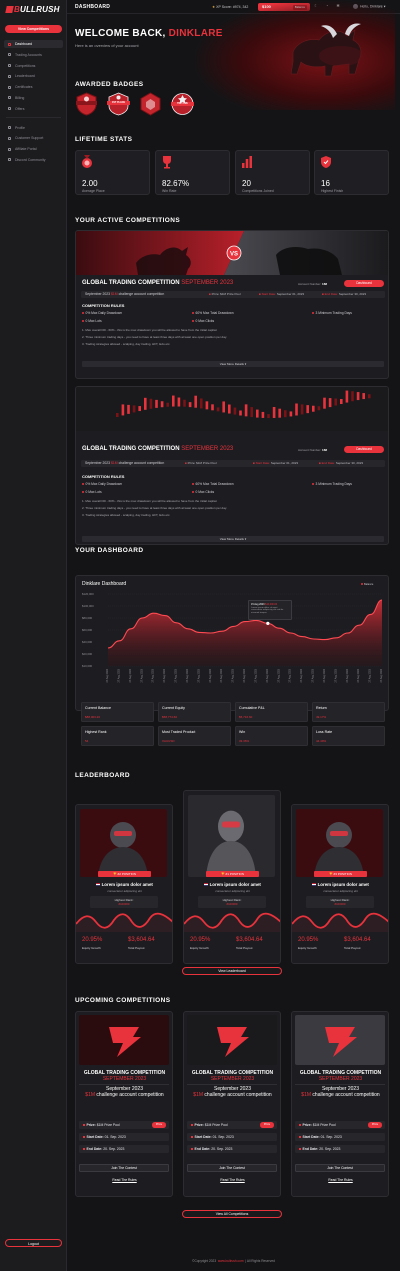  Describe the element at coordinates (207, 283) in the screenshot. I see `title-month: SEPTEMBER 2023` at that location.